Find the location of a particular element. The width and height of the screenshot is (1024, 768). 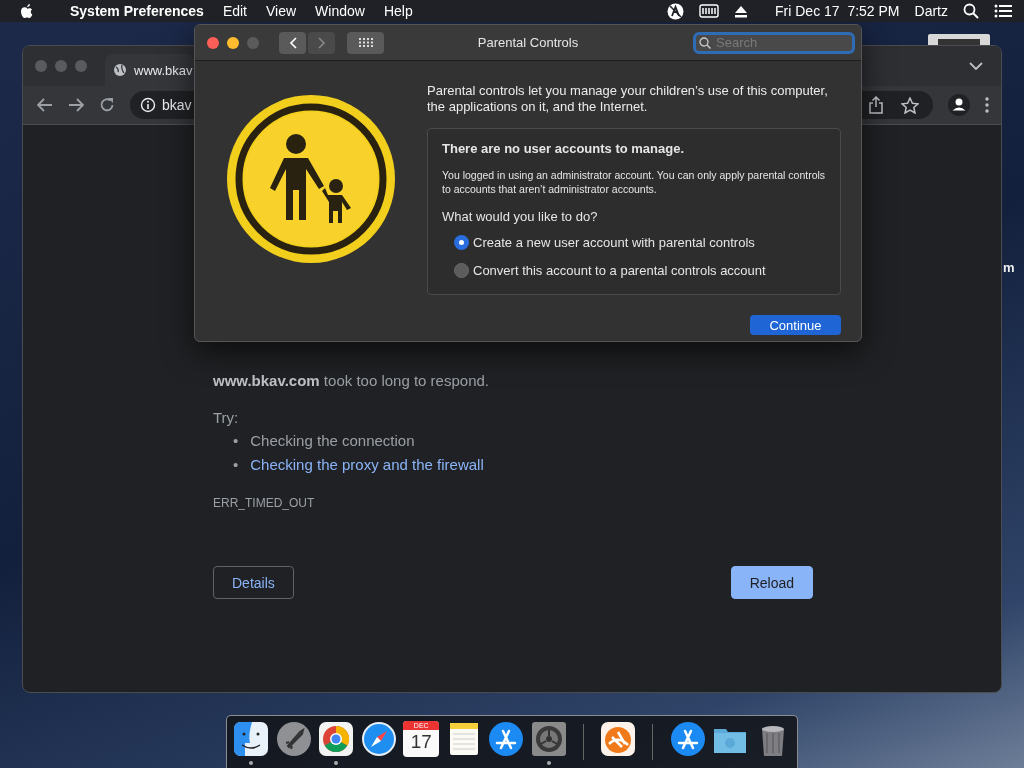

chrome-icon is located at coordinates (336, 739).